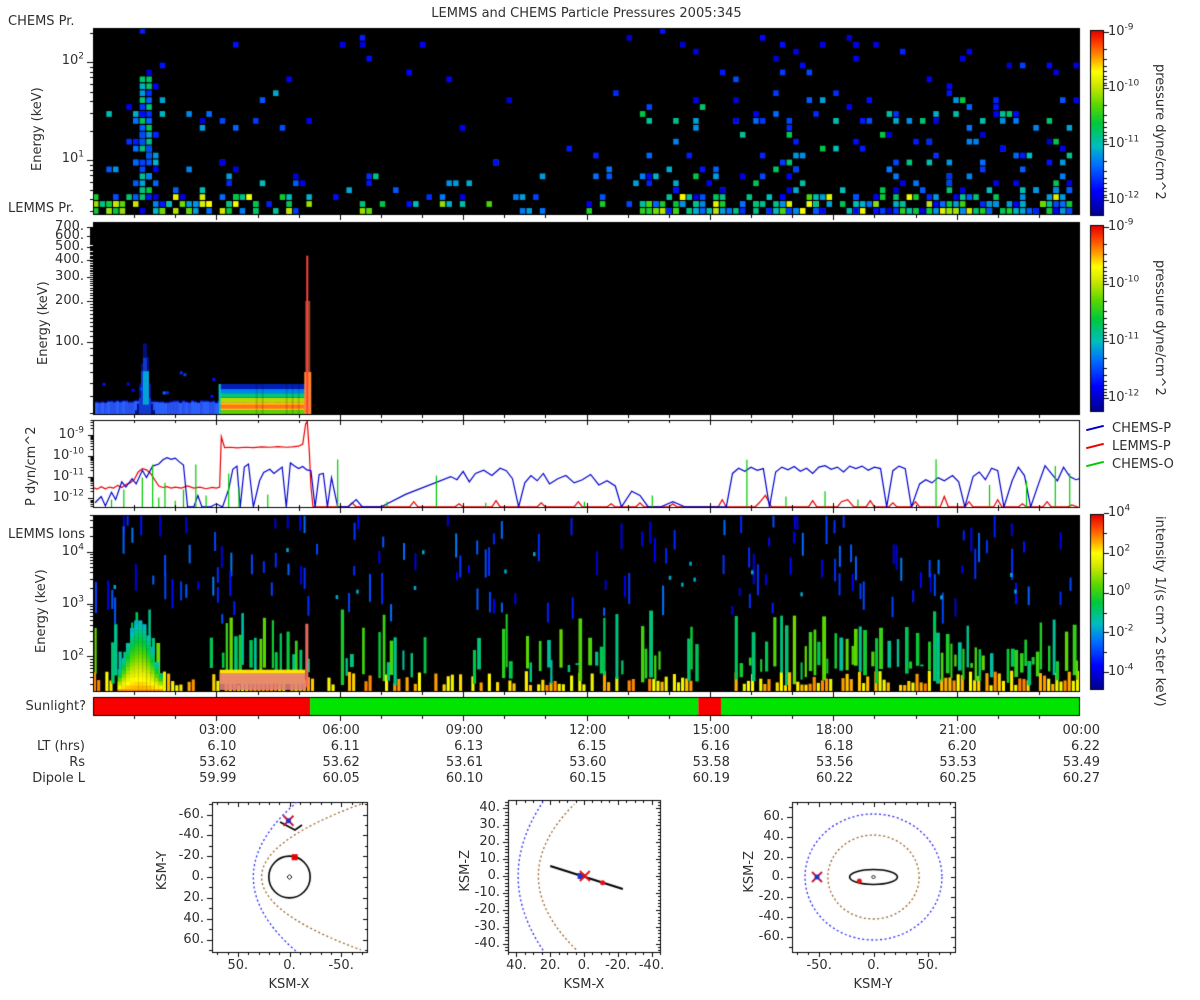 Image resolution: width=1200 pixels, height=1000 pixels. Describe the element at coordinates (685, 755) in the screenshot. I see `time-axis-column: 15:00 6.16 53.58 60.19` at that location.